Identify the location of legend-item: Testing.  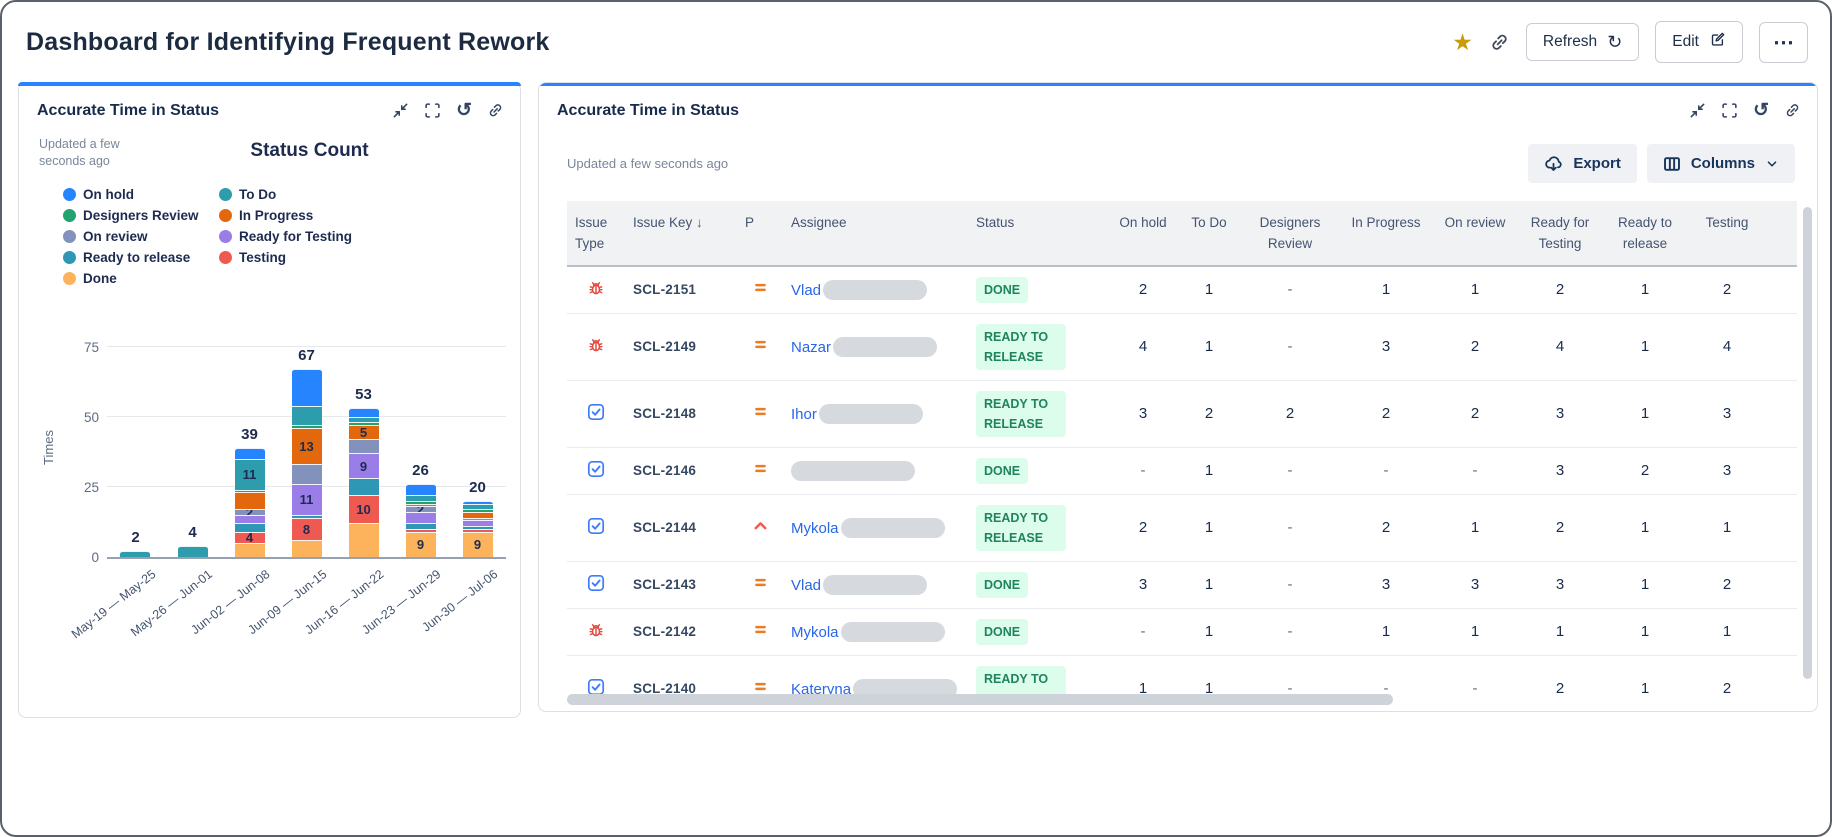
(369, 257).